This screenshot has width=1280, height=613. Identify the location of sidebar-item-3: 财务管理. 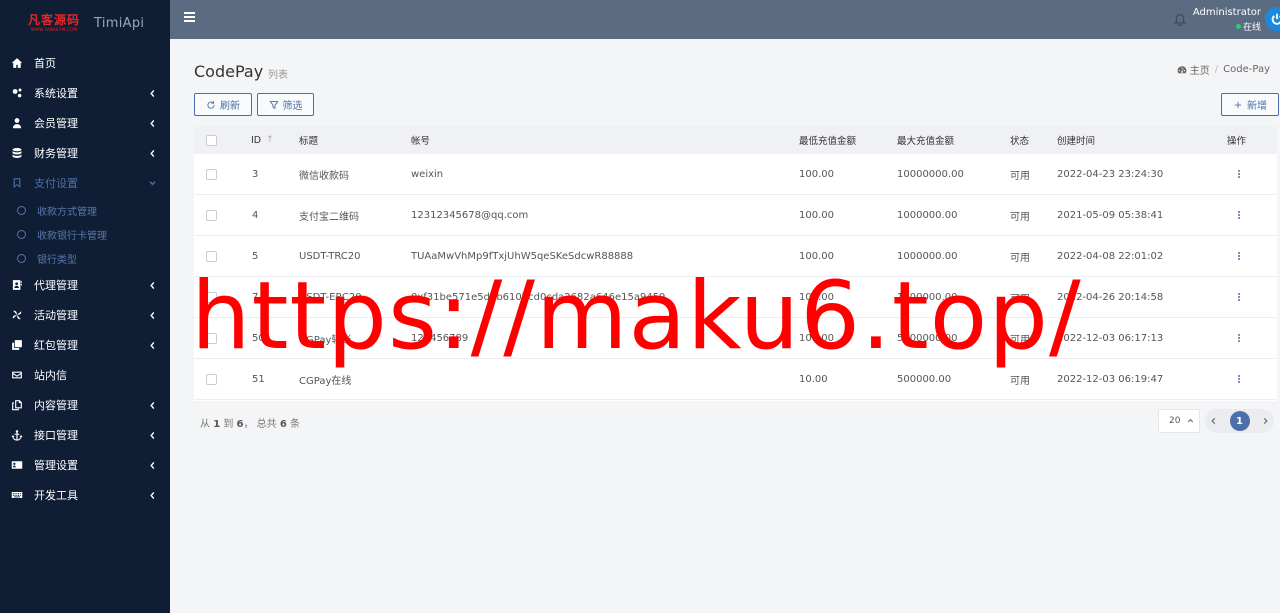
(85, 153).